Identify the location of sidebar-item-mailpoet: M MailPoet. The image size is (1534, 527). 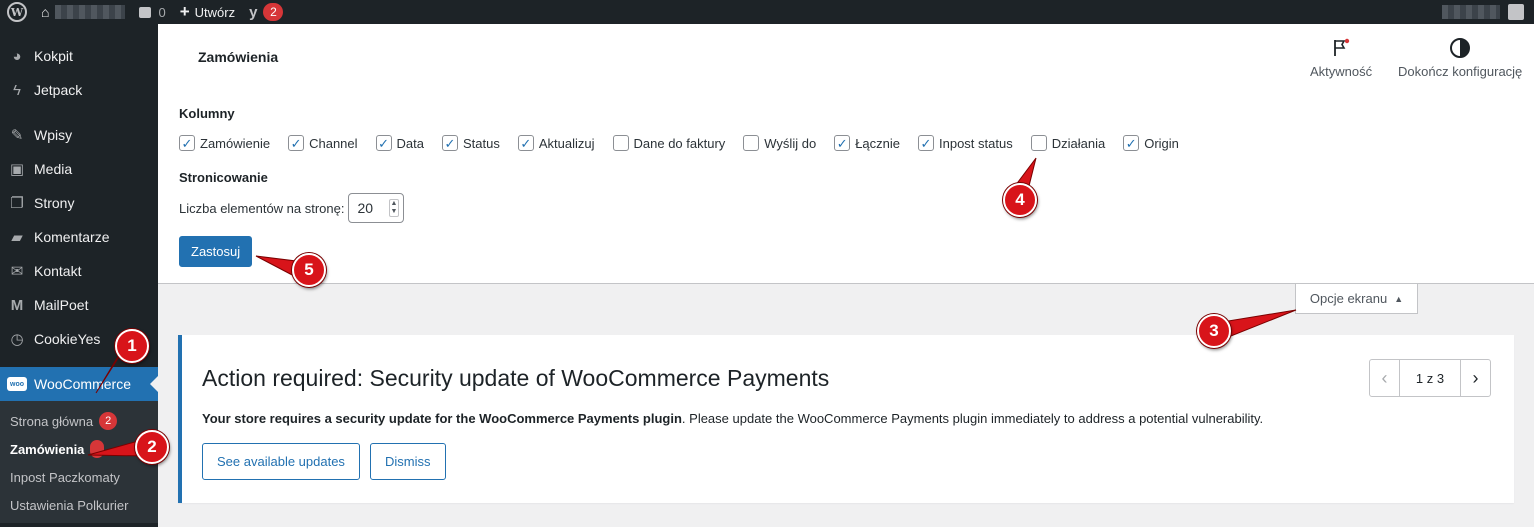
(79, 305).